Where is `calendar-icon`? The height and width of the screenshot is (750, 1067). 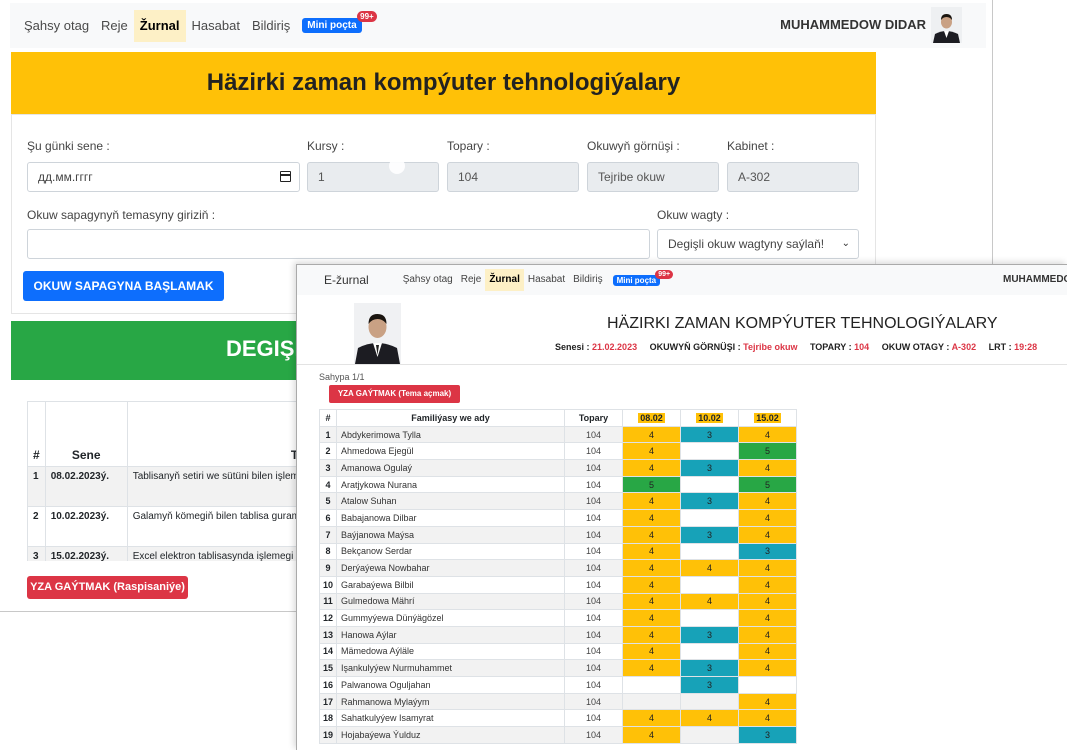
calendar-icon is located at coordinates (285, 176).